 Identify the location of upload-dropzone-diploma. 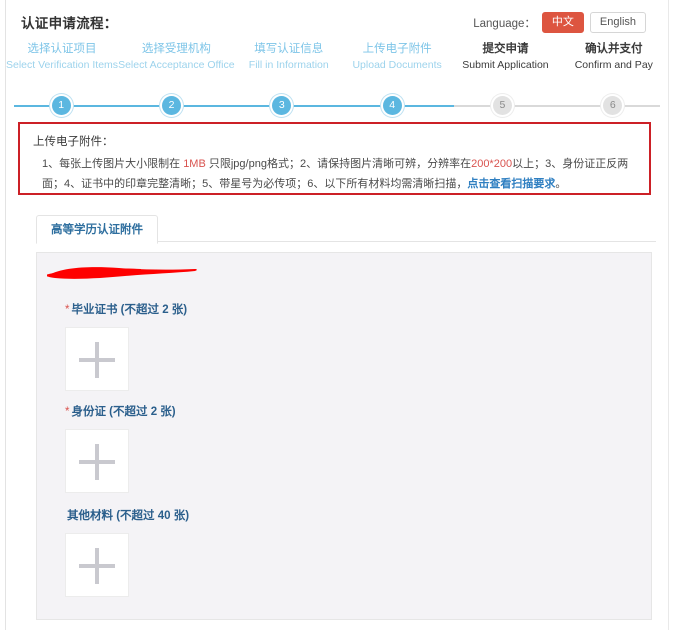
(97, 359).